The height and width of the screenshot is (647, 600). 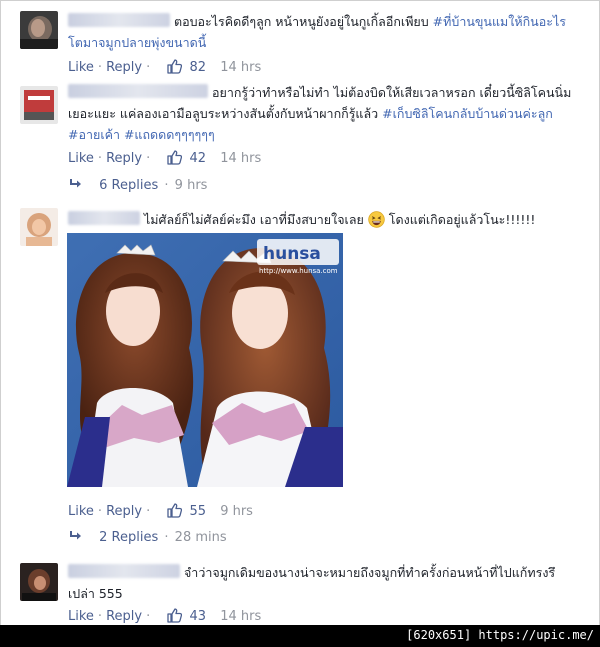 I want to click on view-replies: 6 Replies · 9 hrs, so click(x=138, y=185).